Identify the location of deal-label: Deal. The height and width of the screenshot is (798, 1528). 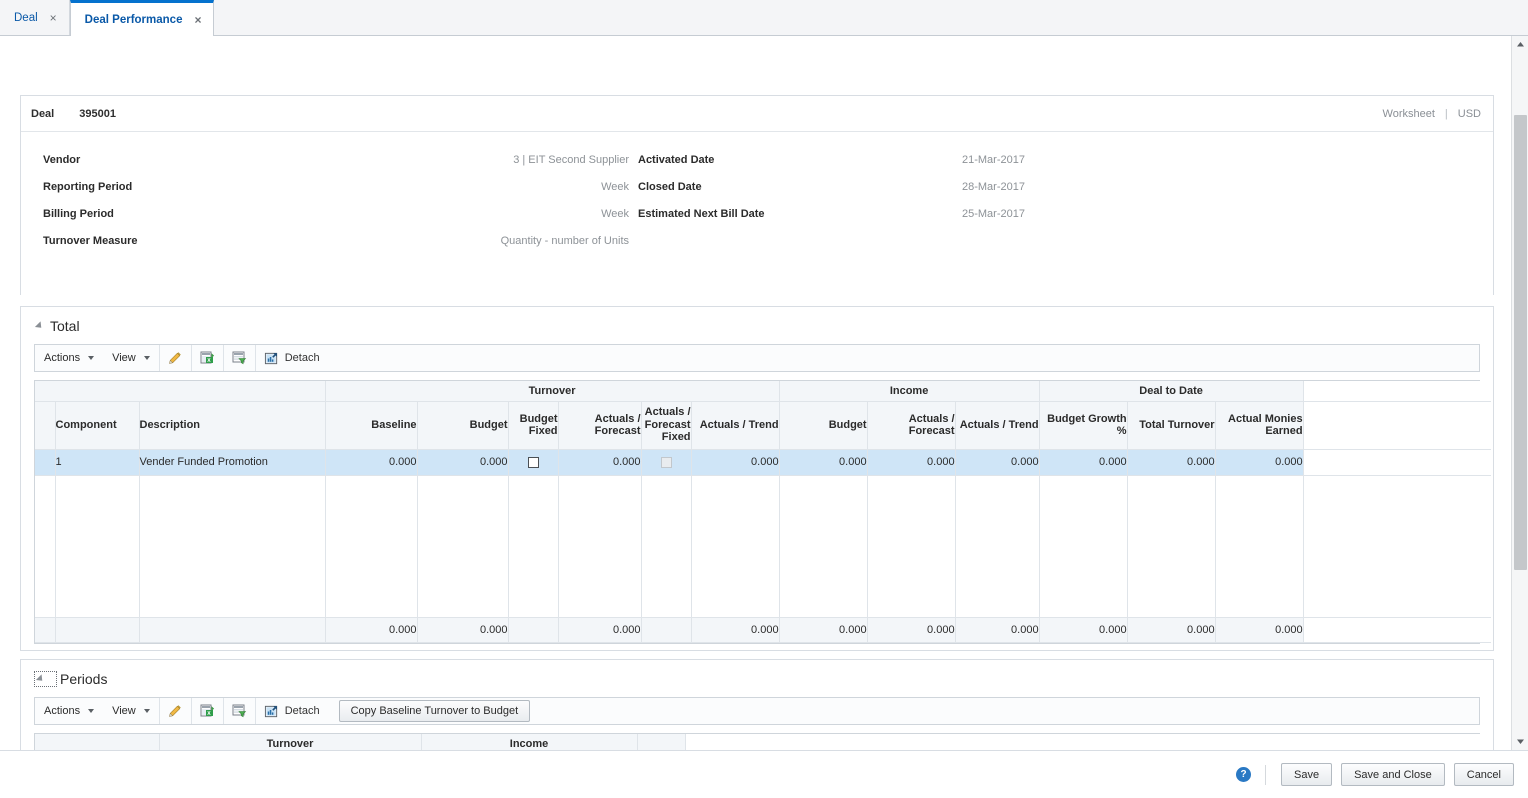
(43, 113).